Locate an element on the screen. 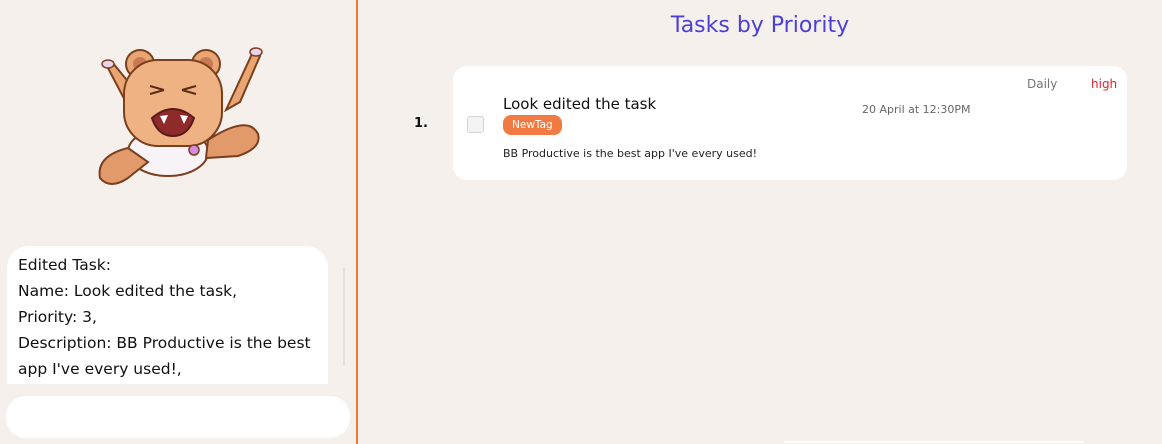 Image resolution: width=1162 pixels, height=444 pixels. bubble-line-description-cont: app I've every used!, is located at coordinates (100, 369).